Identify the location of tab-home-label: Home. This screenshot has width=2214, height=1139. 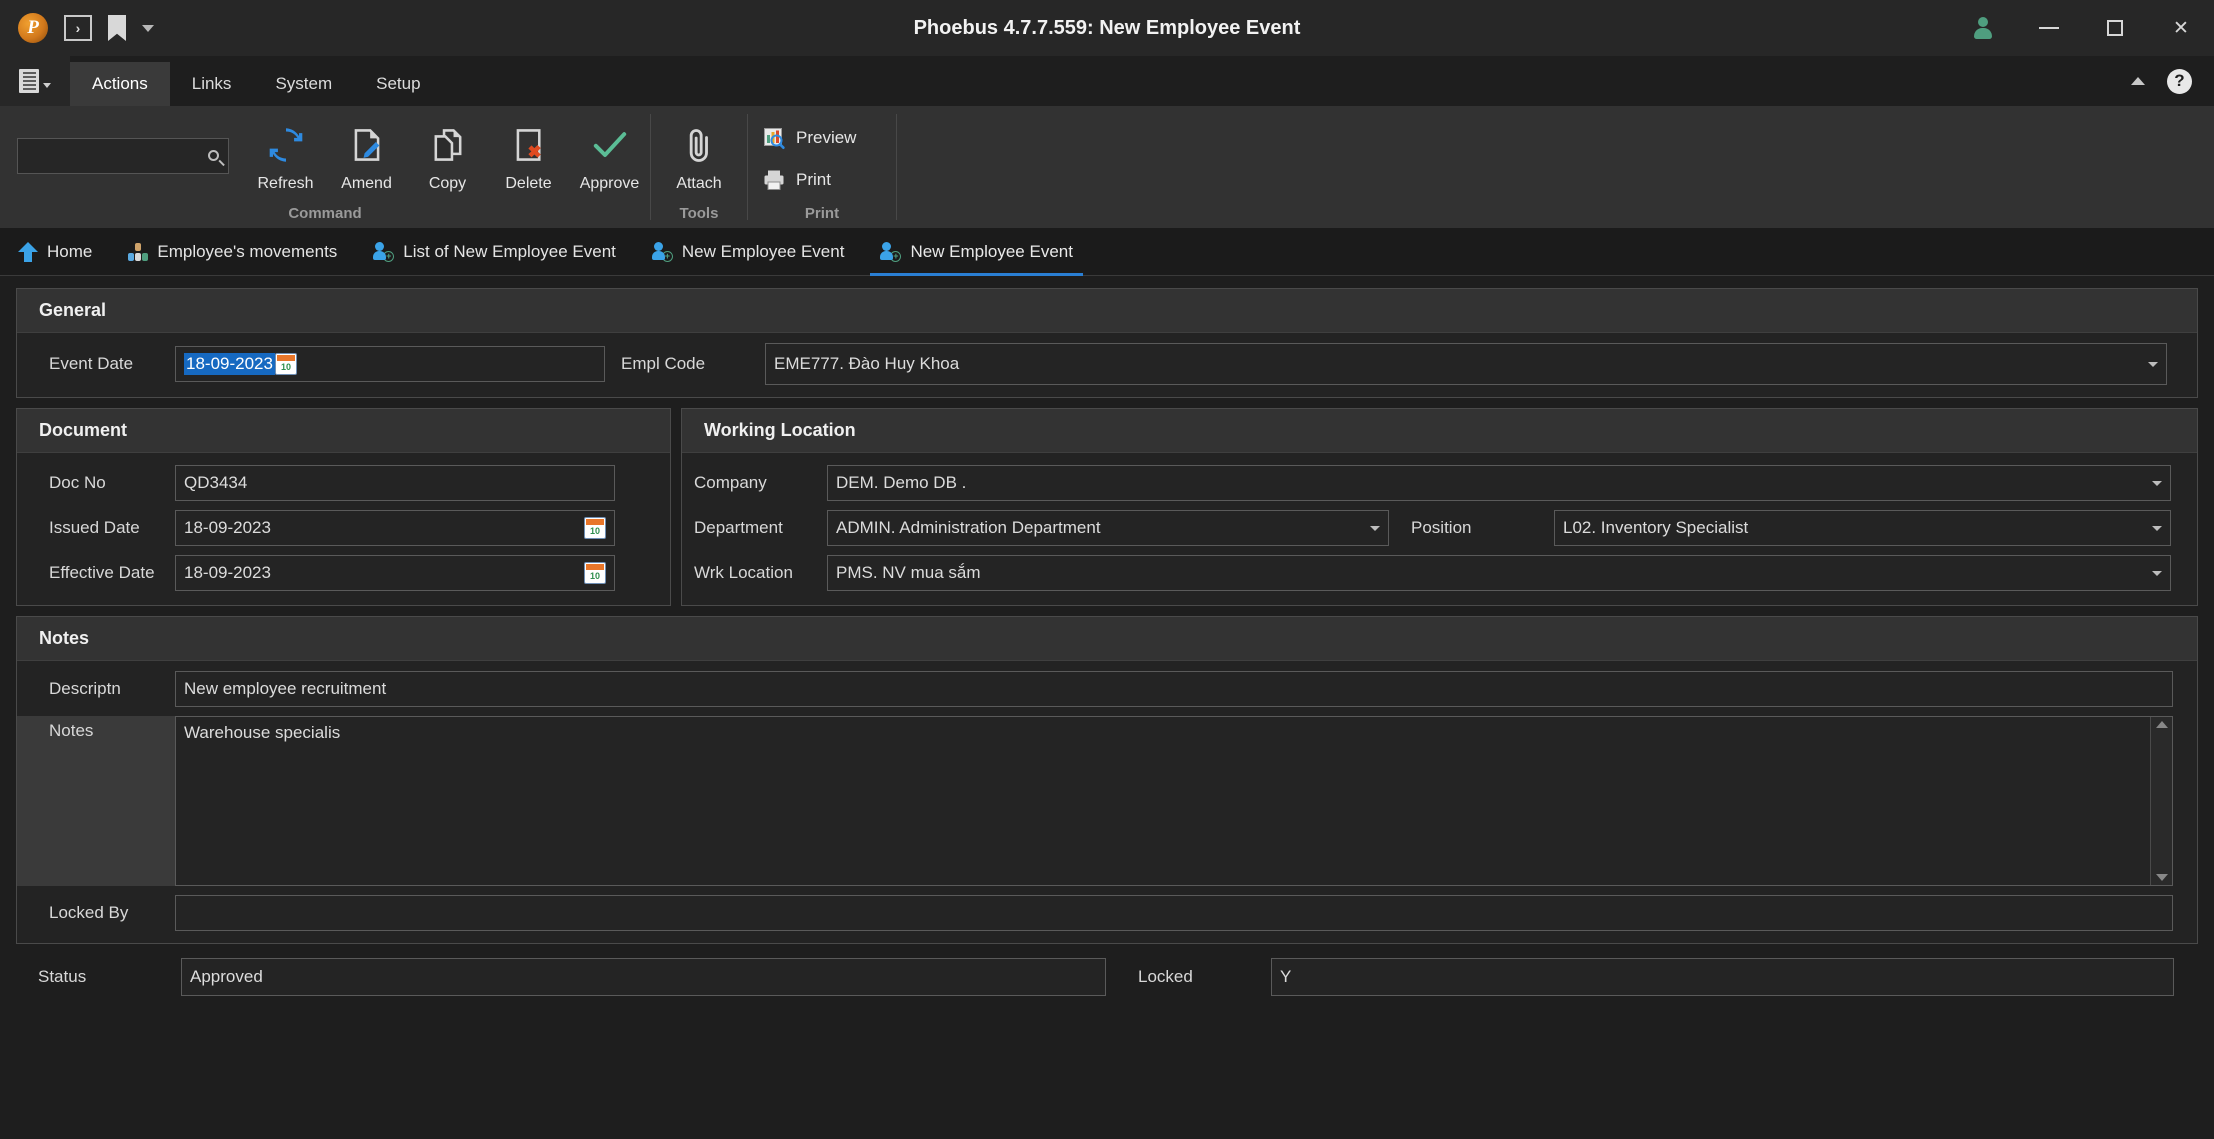
(70, 251).